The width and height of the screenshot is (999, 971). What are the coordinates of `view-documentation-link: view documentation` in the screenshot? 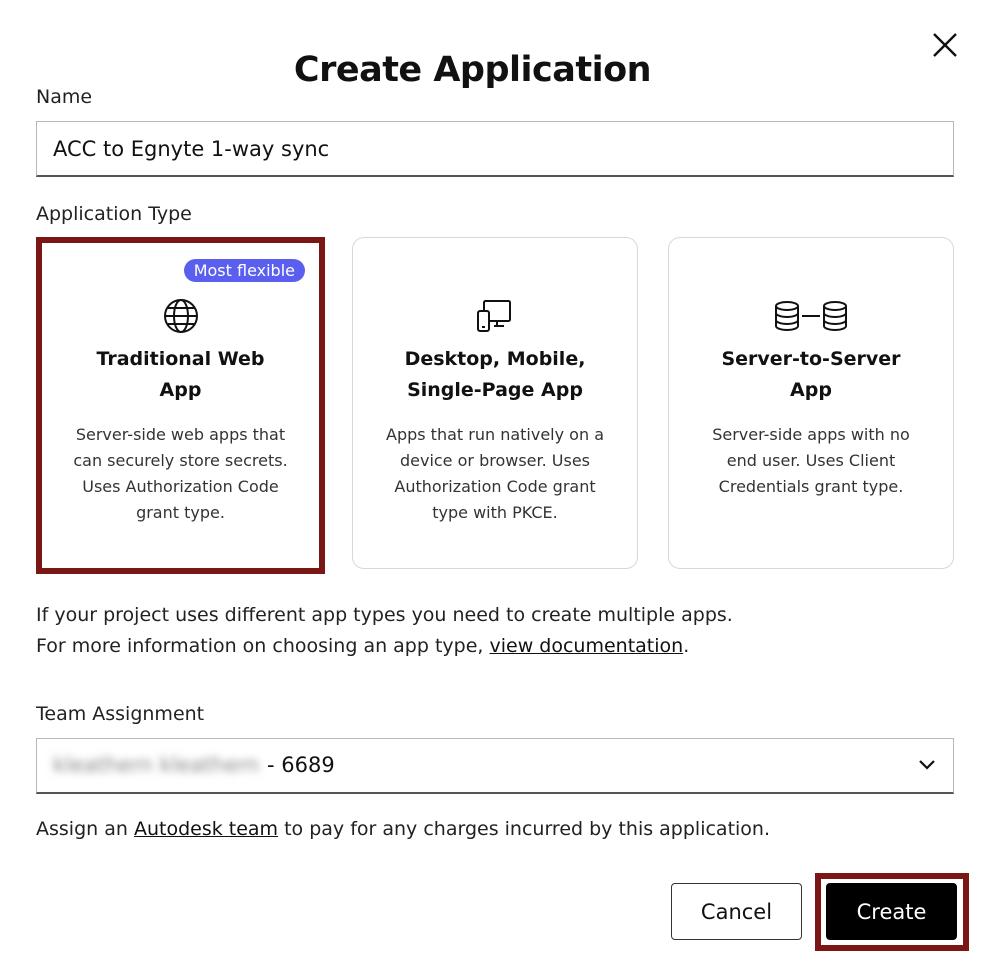 It's located at (587, 646).